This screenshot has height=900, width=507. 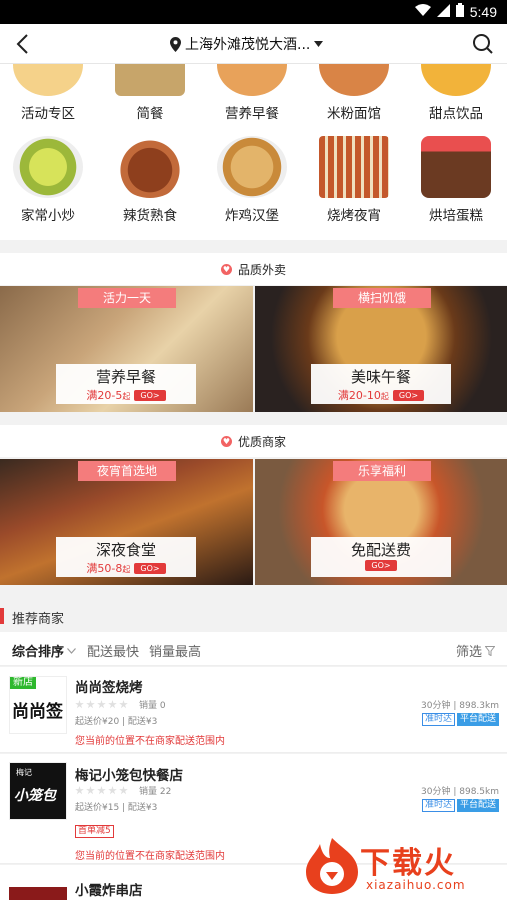 What do you see at coordinates (456, 93) in the screenshot?
I see `category-desserts: 甜点饮品` at bounding box center [456, 93].